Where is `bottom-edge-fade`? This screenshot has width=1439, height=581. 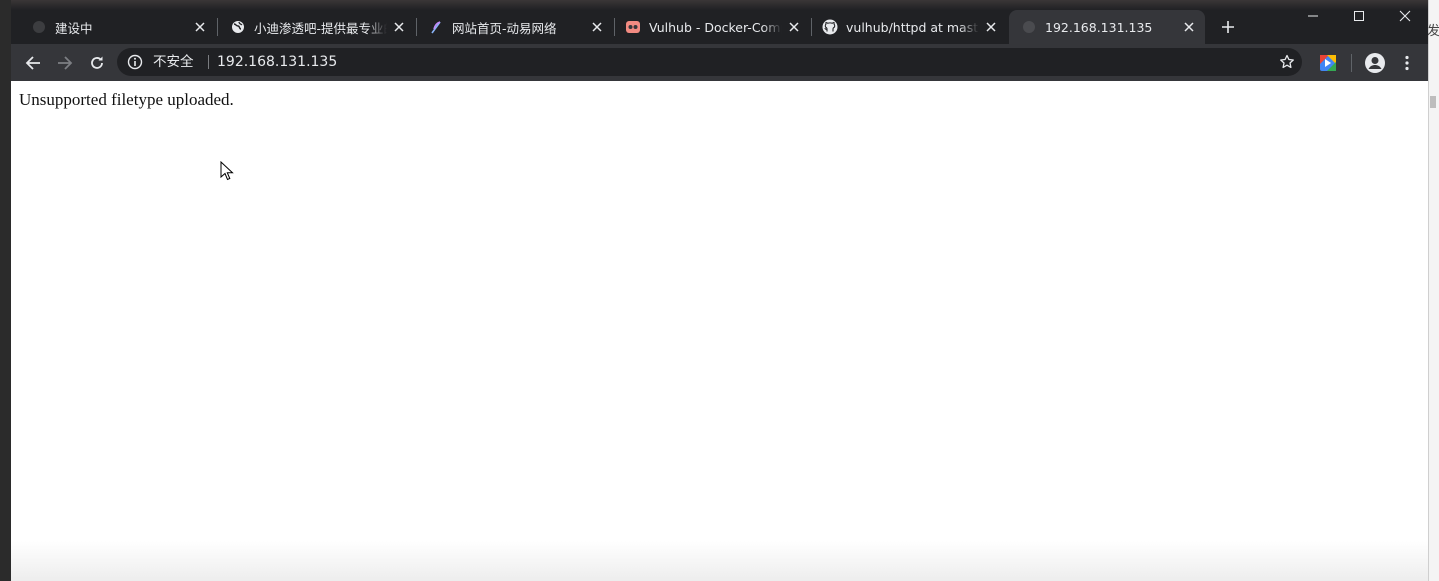 bottom-edge-fade is located at coordinates (719, 561).